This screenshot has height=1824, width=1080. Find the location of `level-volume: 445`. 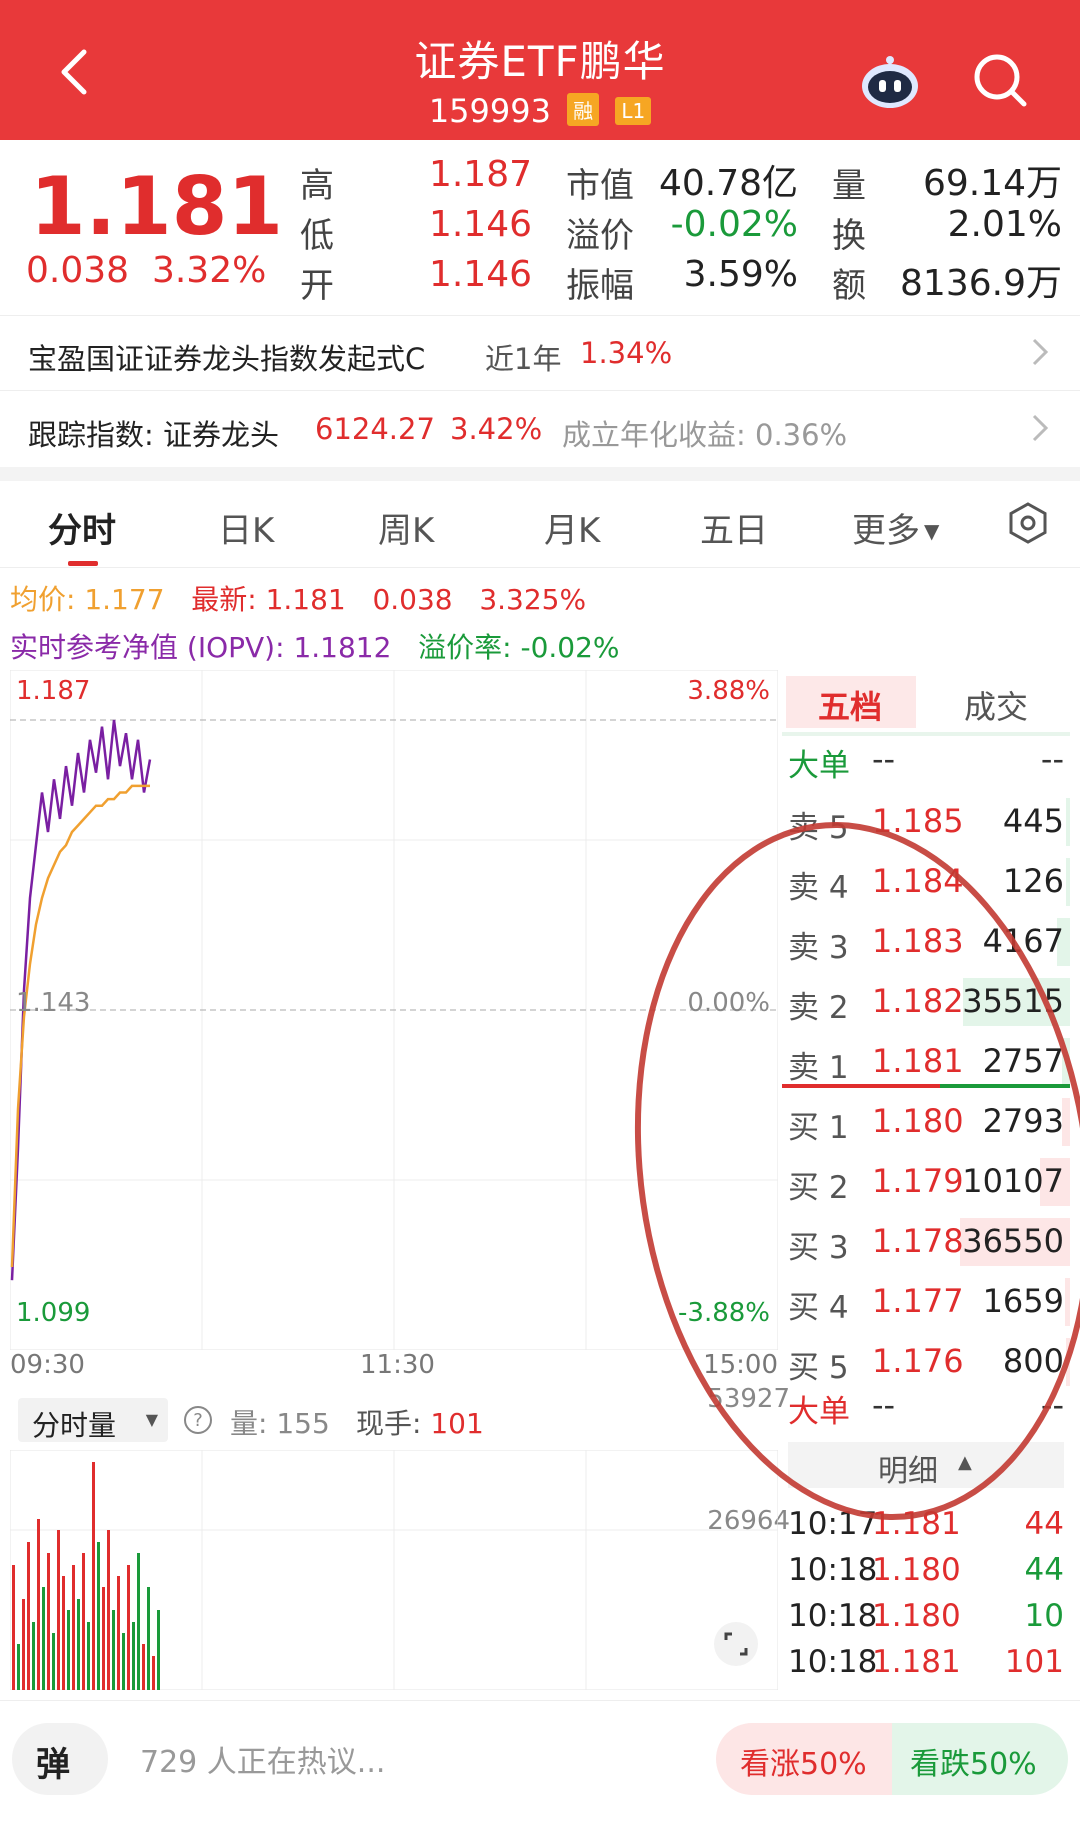

level-volume: 445 is located at coordinates (1033, 821).